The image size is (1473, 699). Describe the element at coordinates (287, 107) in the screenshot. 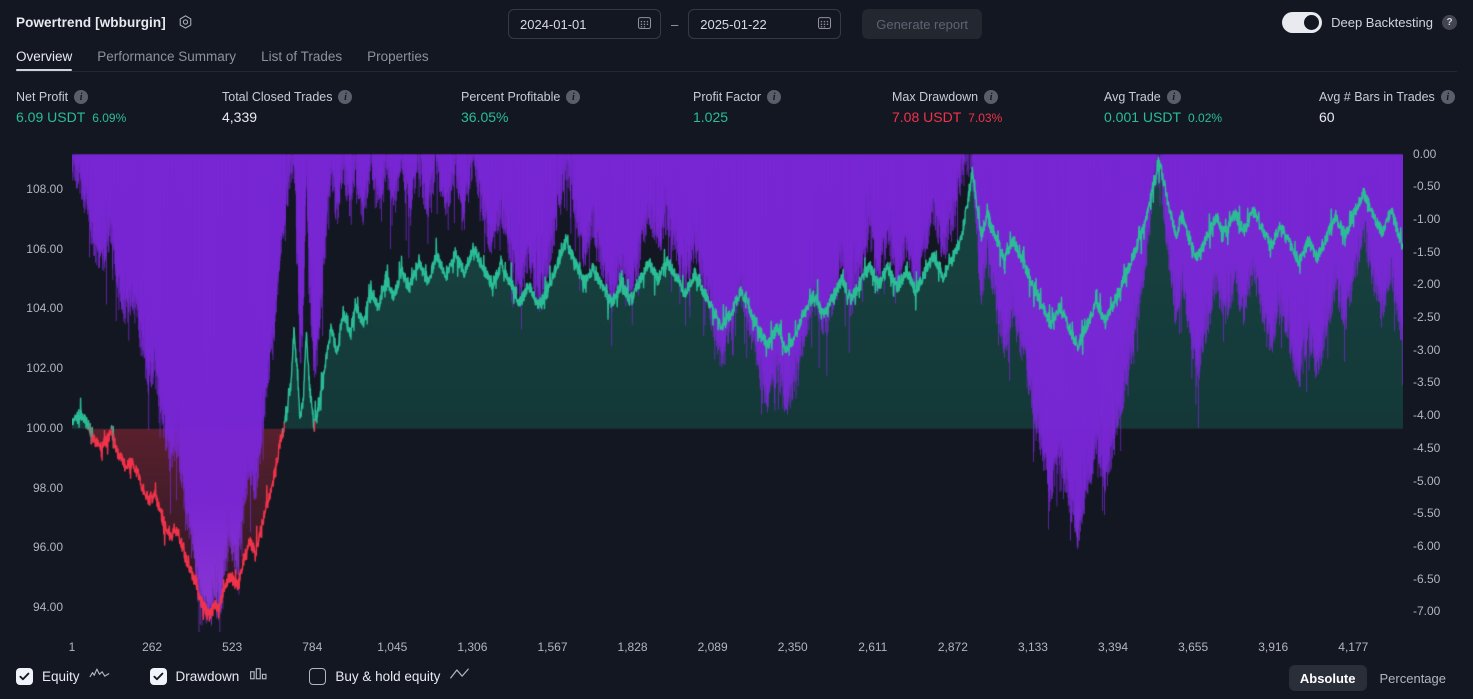

I see `metric-total-closed-trades: Total Closed Trades i 4,339` at that location.